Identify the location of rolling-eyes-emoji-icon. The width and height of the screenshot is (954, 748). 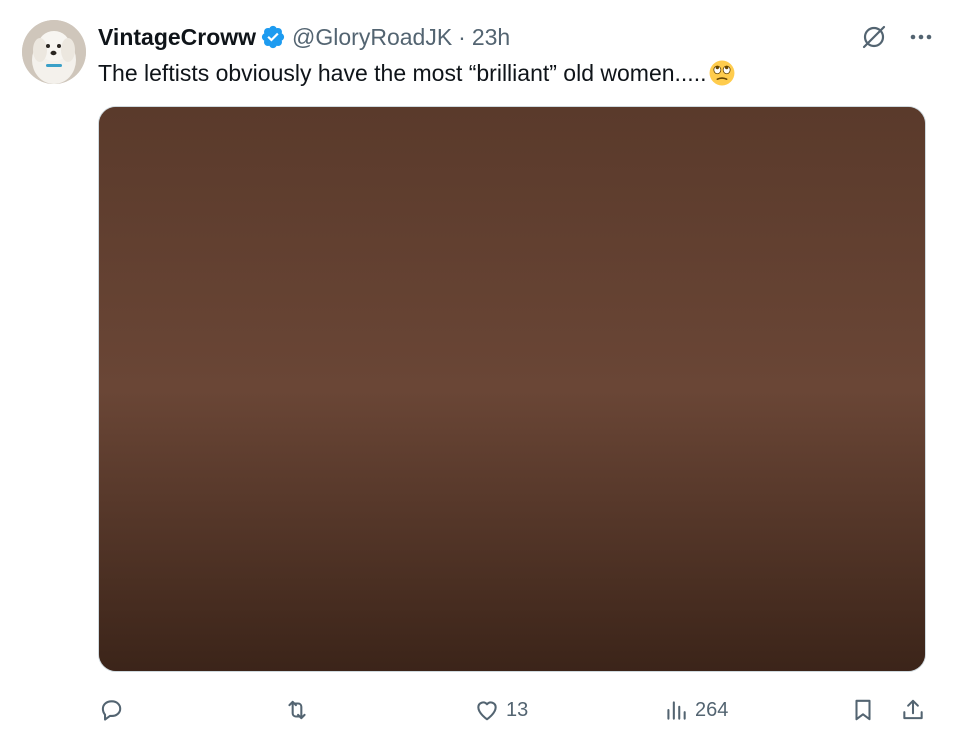
(722, 73).